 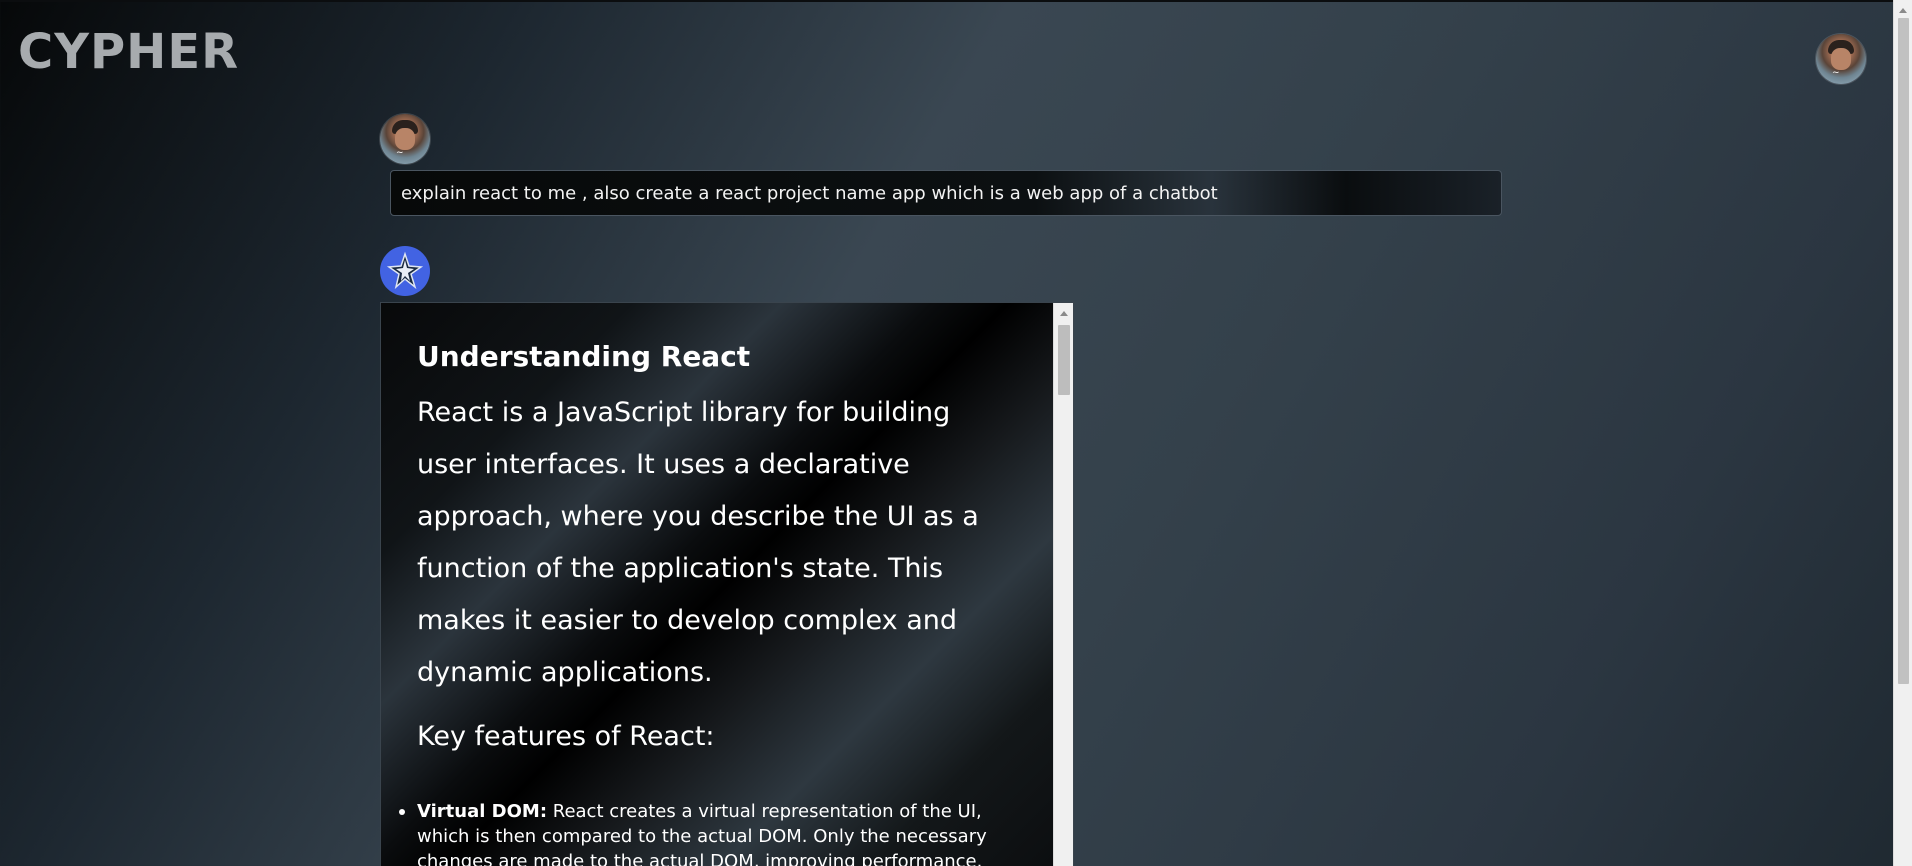 I want to click on response-title: Understanding React, so click(x=584, y=356).